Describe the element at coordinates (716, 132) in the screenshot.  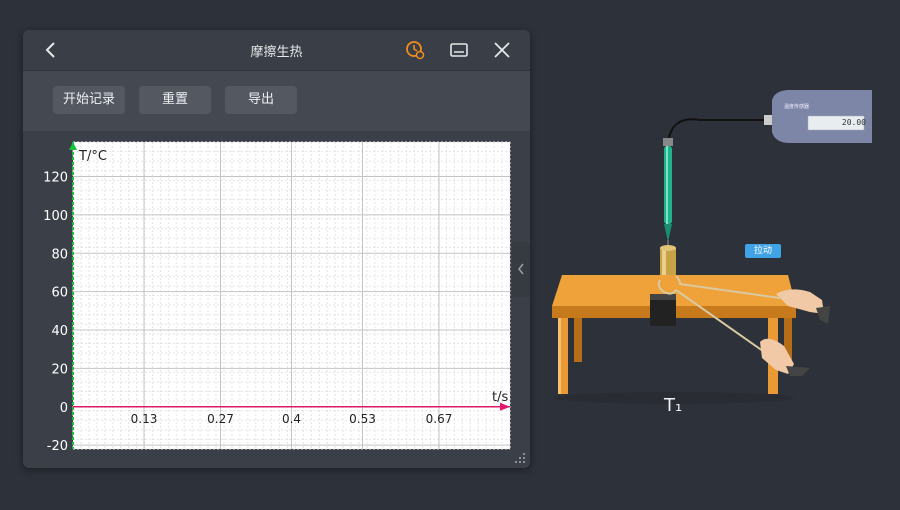
I see `sensor-cable` at that location.